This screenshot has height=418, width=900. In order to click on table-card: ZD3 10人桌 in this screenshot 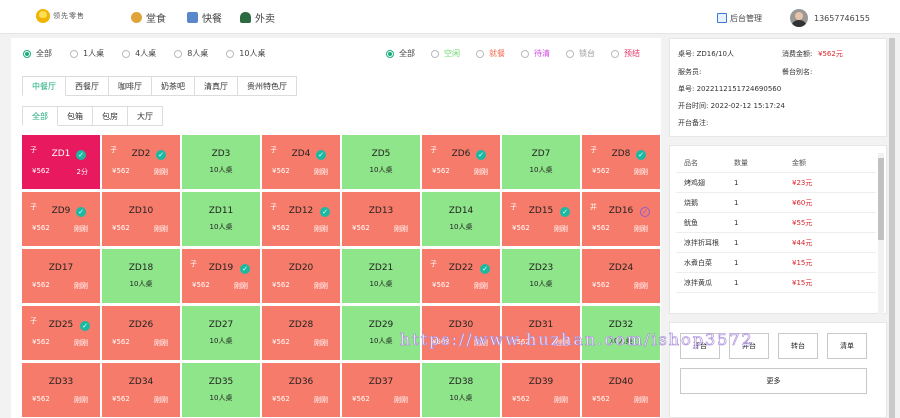, I will do `click(221, 162)`.